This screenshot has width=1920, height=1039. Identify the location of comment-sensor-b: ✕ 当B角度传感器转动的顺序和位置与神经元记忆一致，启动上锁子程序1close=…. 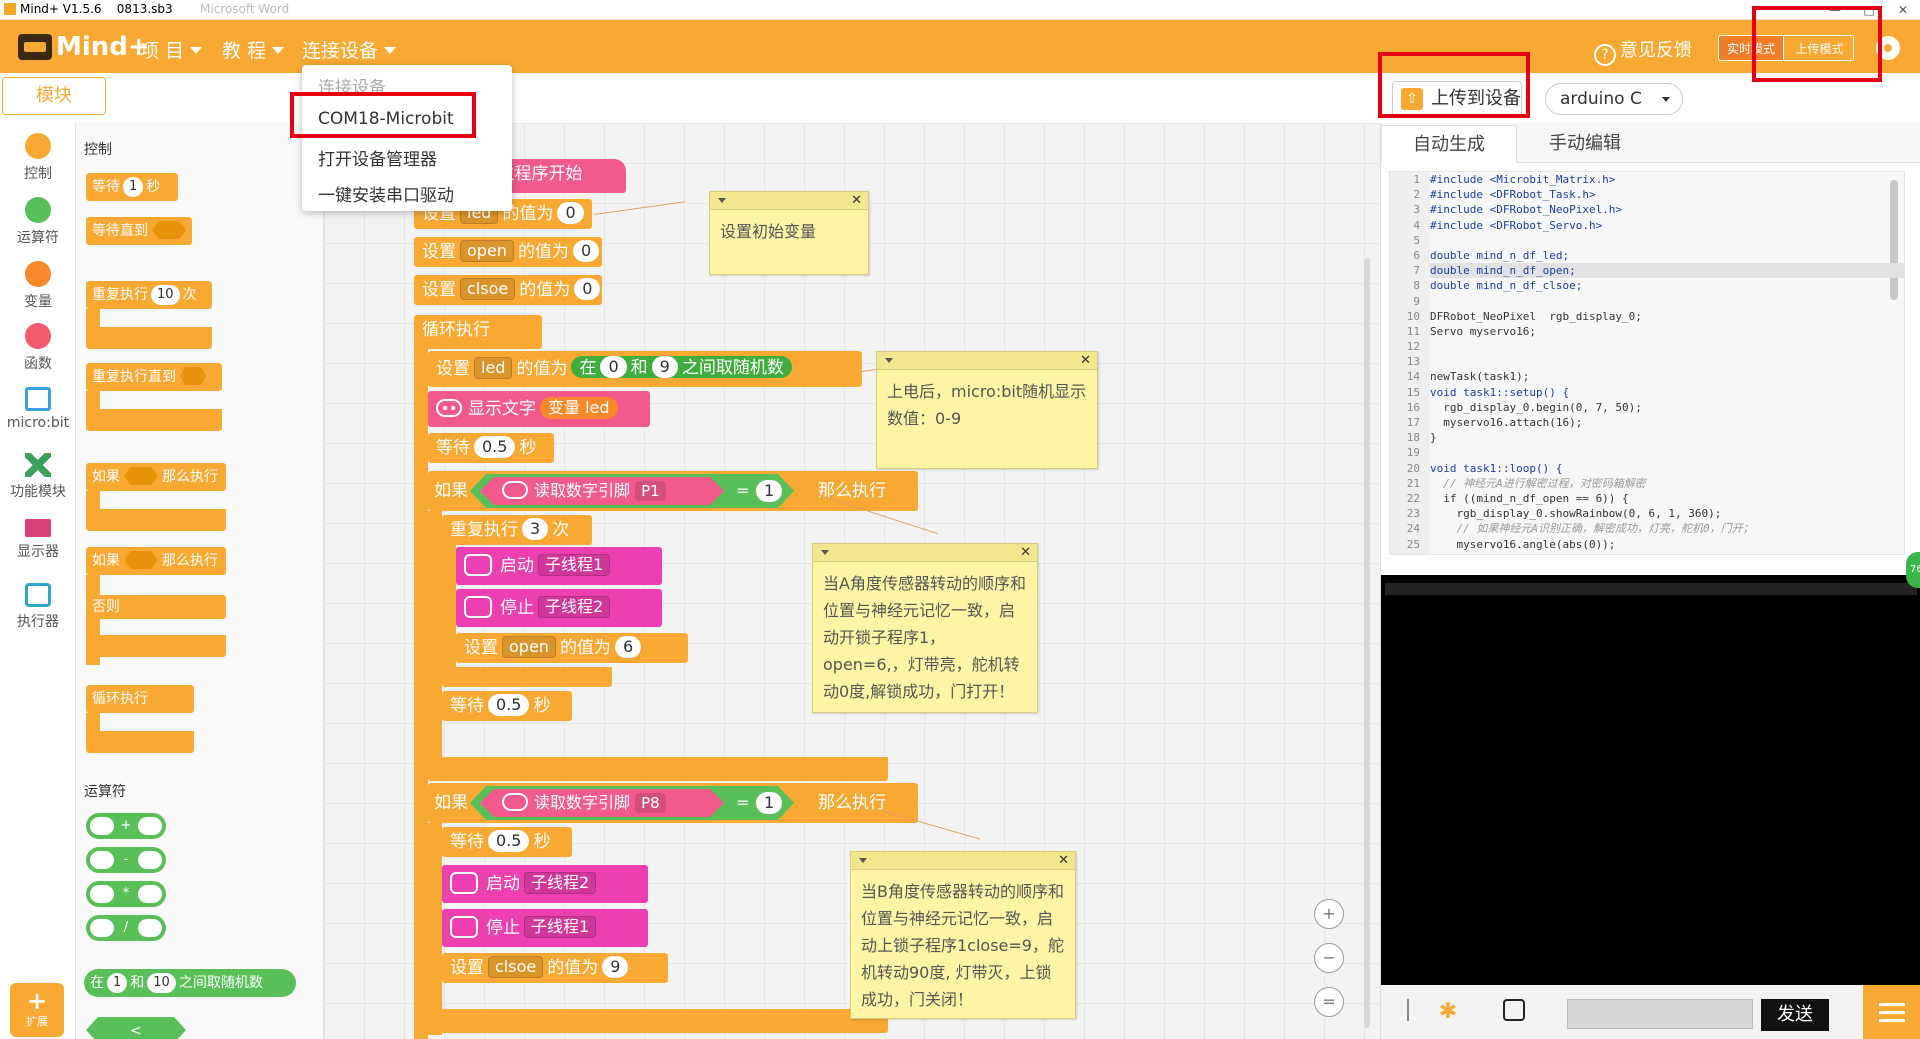
(963, 935).